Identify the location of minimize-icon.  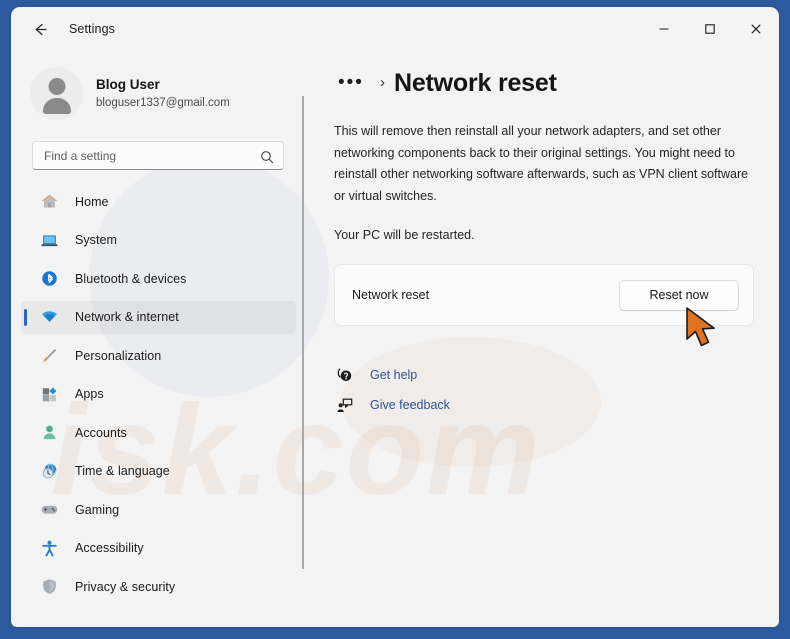
(664, 29).